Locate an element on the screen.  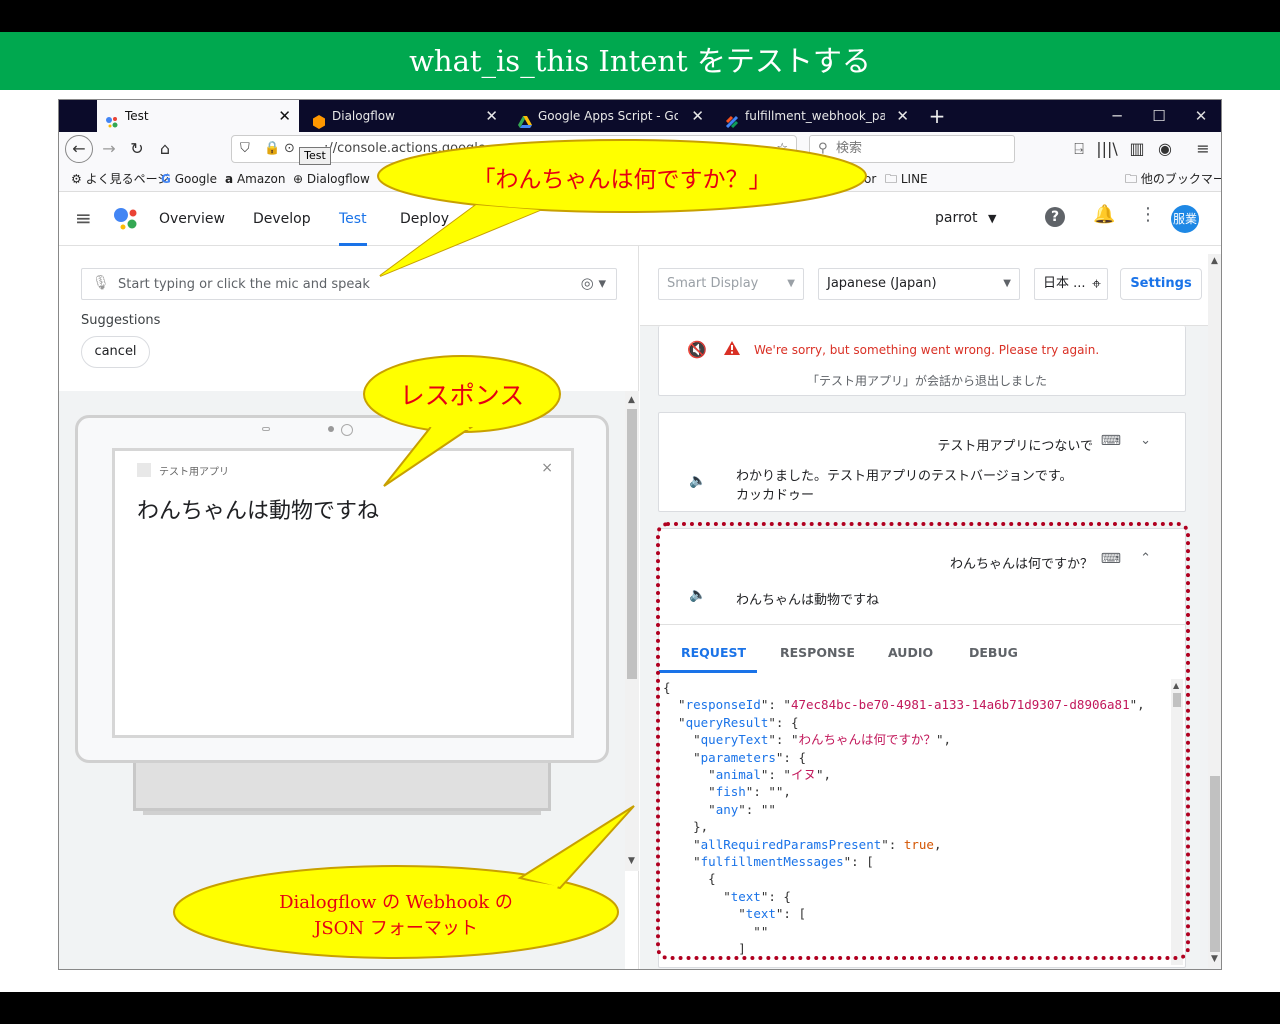
response-callout-text: レスポンス is located at coordinates (462, 395).